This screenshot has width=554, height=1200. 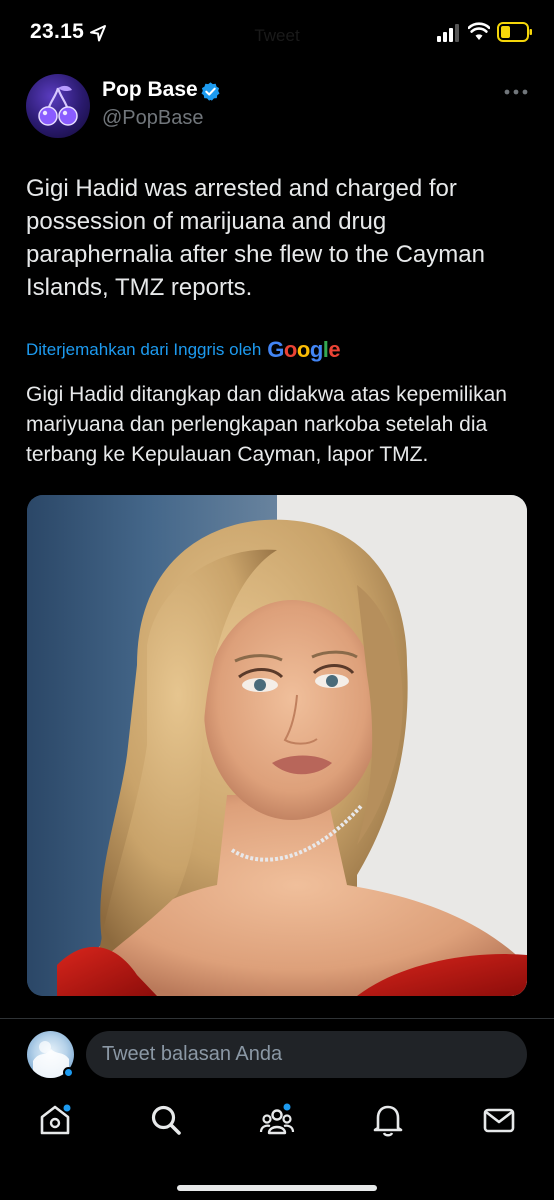 I want to click on status-bar: 23.15 Tweet, so click(x=277, y=33).